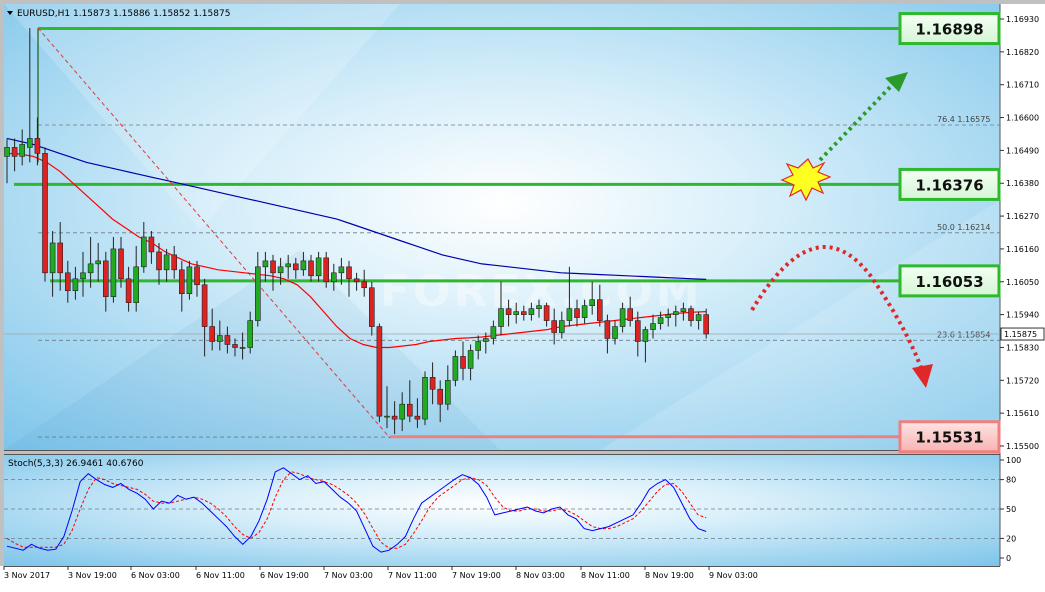  What do you see at coordinates (1022, 282) in the screenshot?
I see `price-tick-label: 1.16050` at bounding box center [1022, 282].